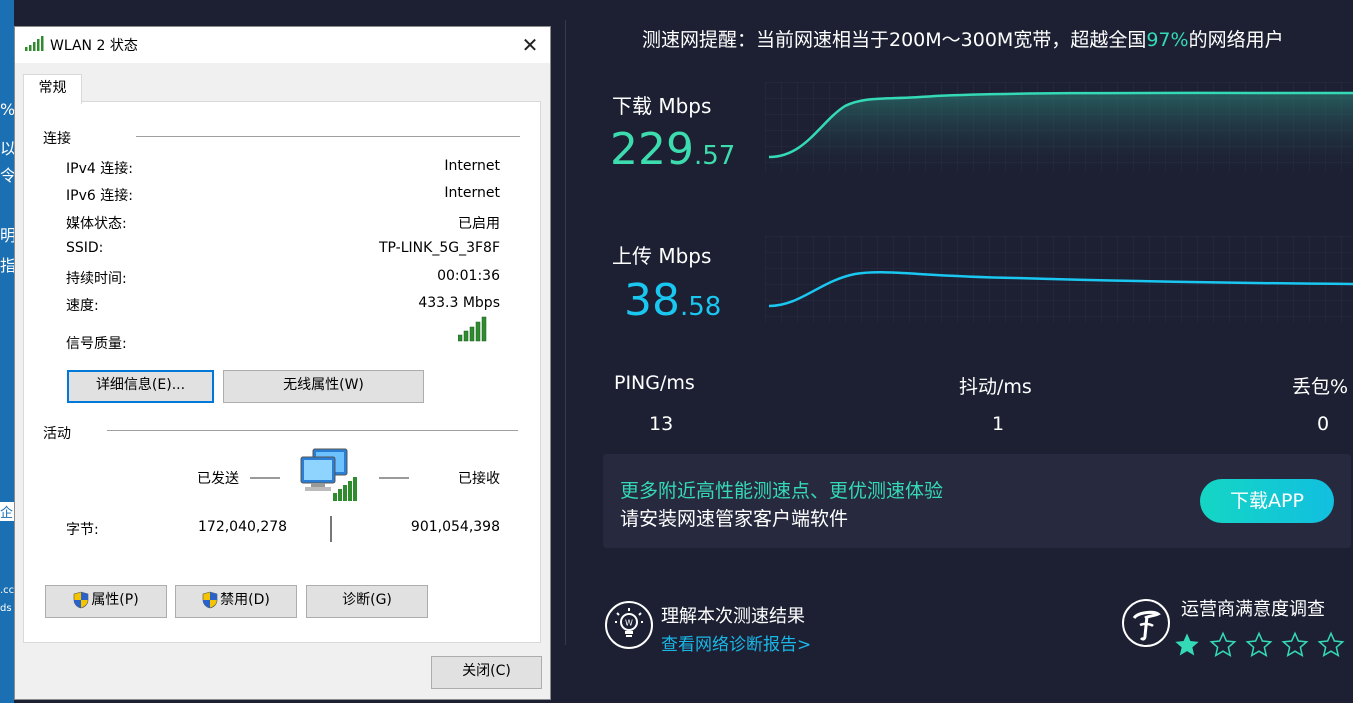  What do you see at coordinates (7, 148) in the screenshot?
I see `desktop-text-fragment: 以` at bounding box center [7, 148].